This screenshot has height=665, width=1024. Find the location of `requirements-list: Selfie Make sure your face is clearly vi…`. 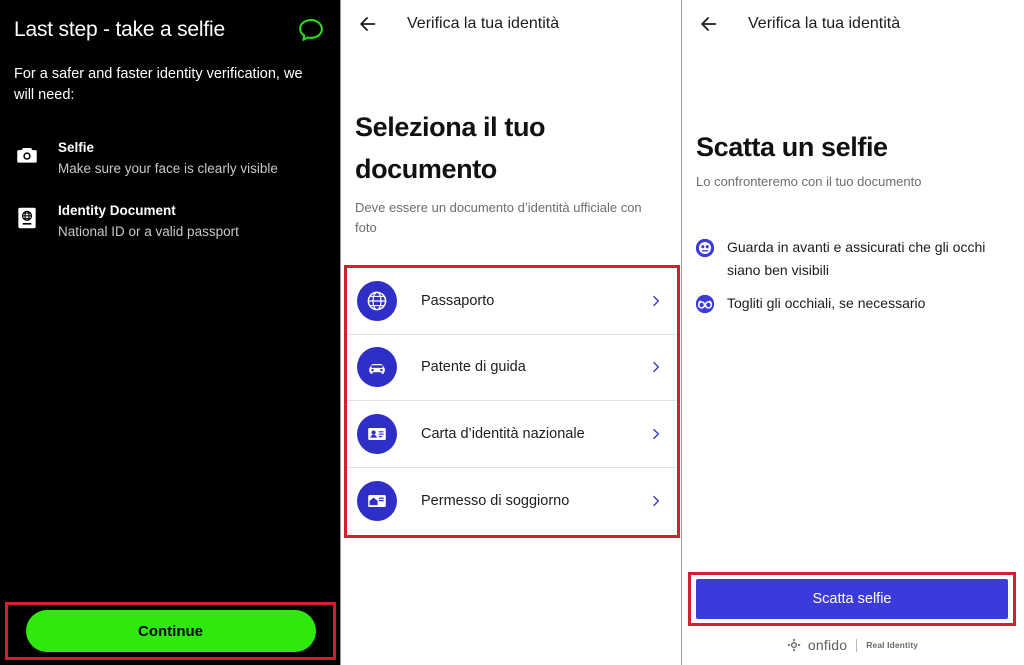

requirements-list: Selfie Make sure your face is clearly vi… is located at coordinates (170, 190).